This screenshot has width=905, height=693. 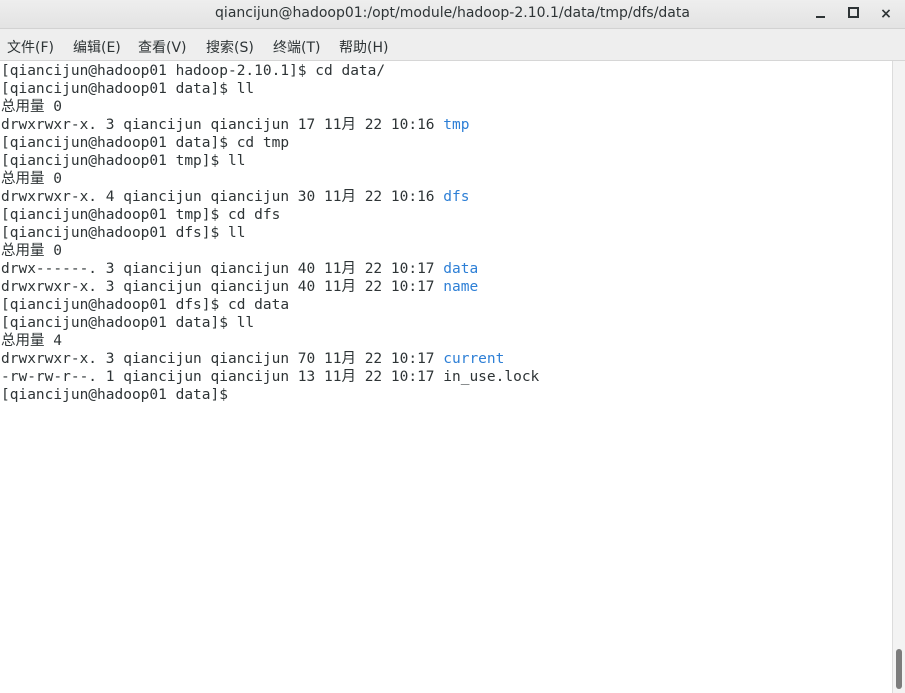 I want to click on menu-help: 帮助(H), so click(x=363, y=47).